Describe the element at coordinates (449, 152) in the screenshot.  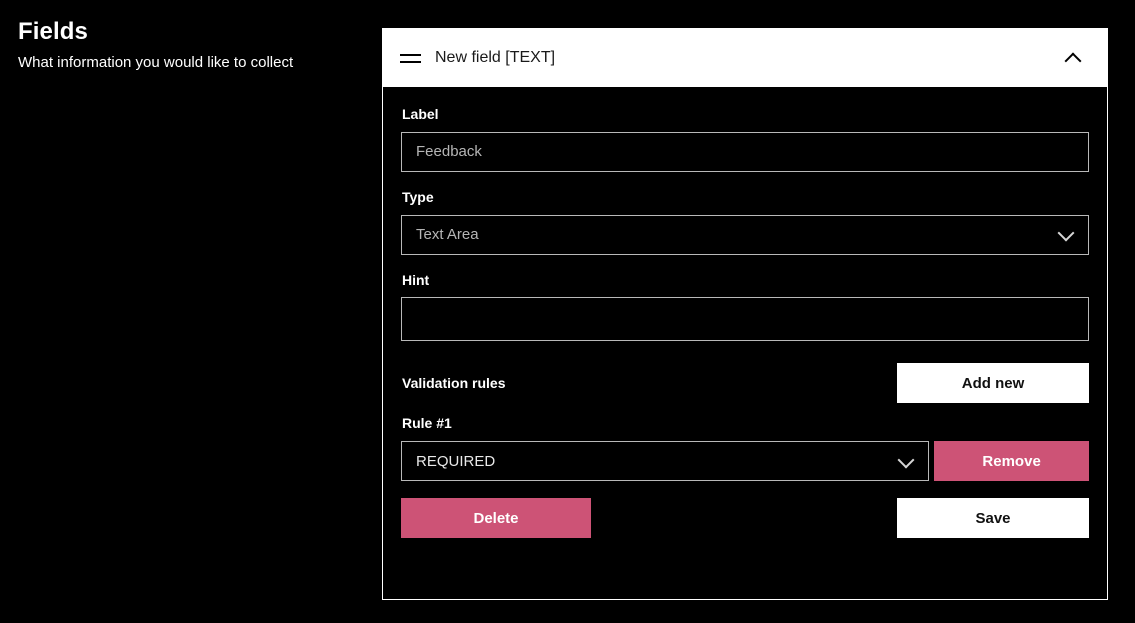
I see `label-input-value: Feedback` at that location.